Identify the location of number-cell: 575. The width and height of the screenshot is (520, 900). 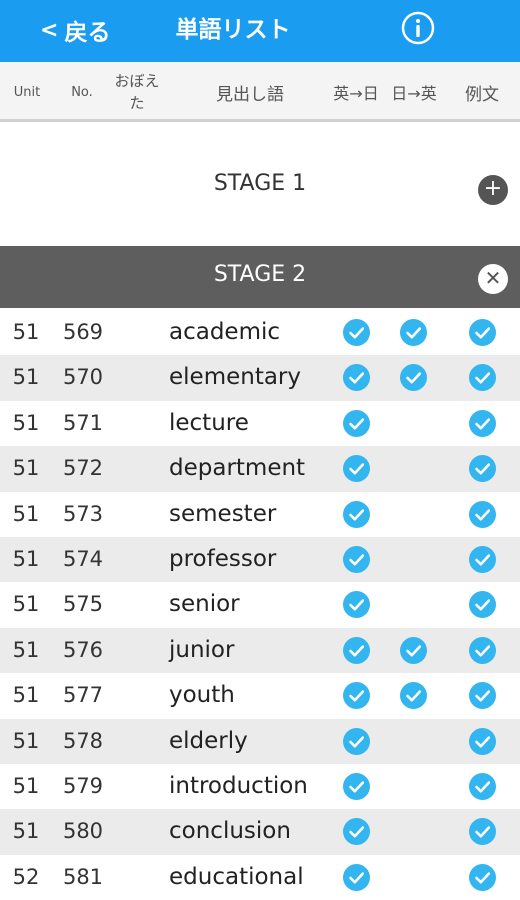
(83, 604).